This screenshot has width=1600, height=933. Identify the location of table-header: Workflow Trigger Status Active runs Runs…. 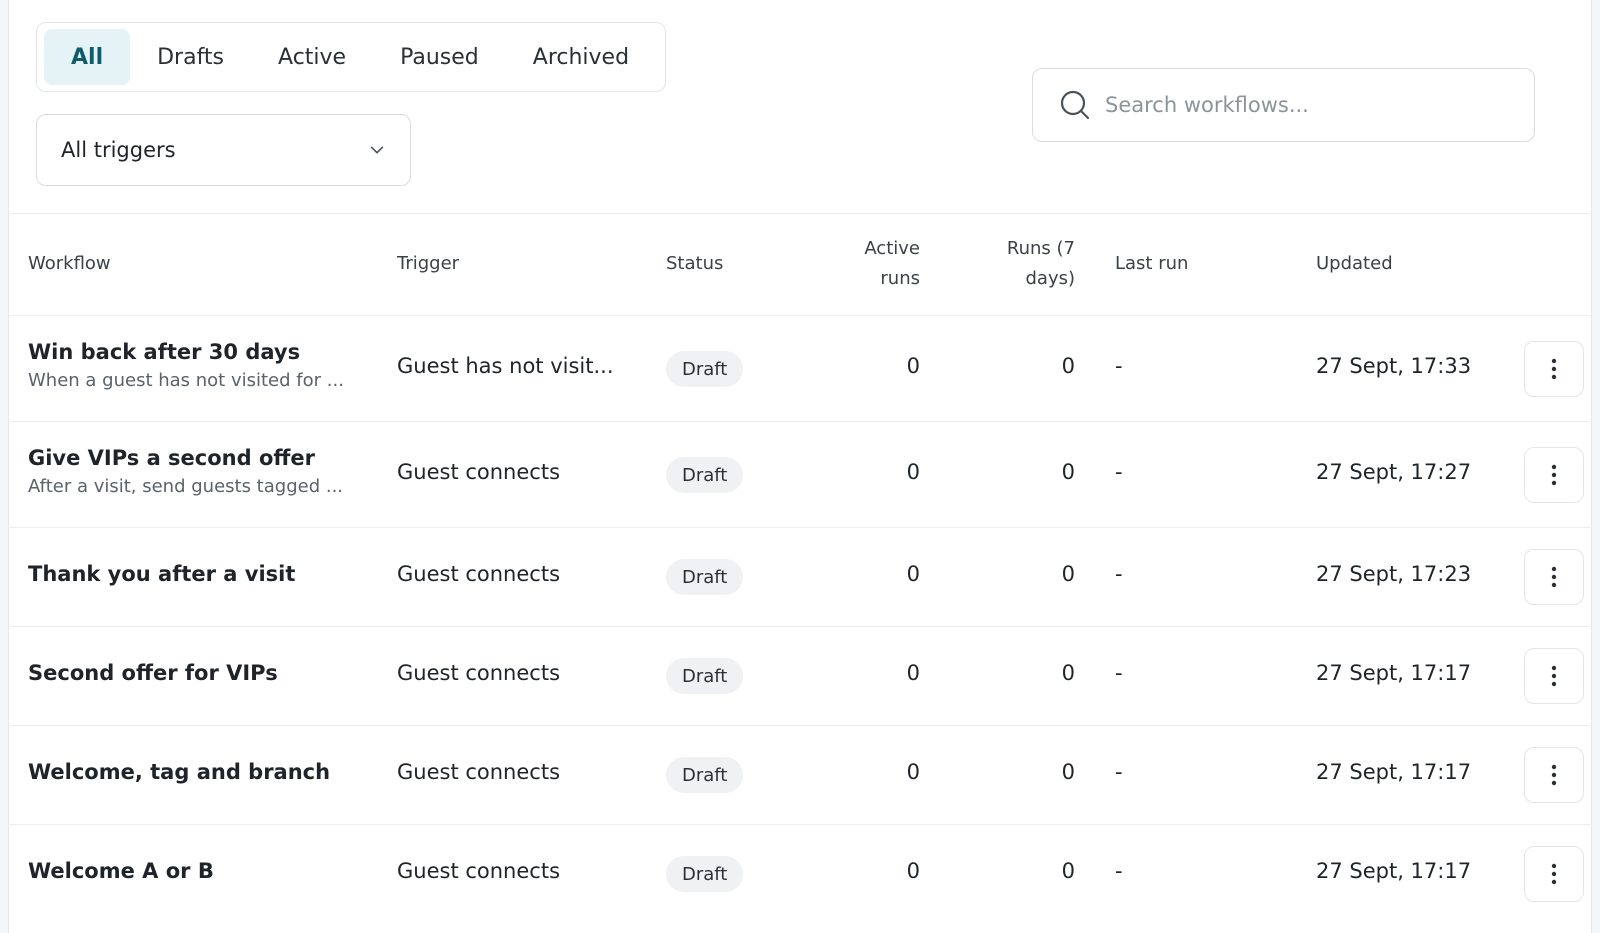
(800, 265).